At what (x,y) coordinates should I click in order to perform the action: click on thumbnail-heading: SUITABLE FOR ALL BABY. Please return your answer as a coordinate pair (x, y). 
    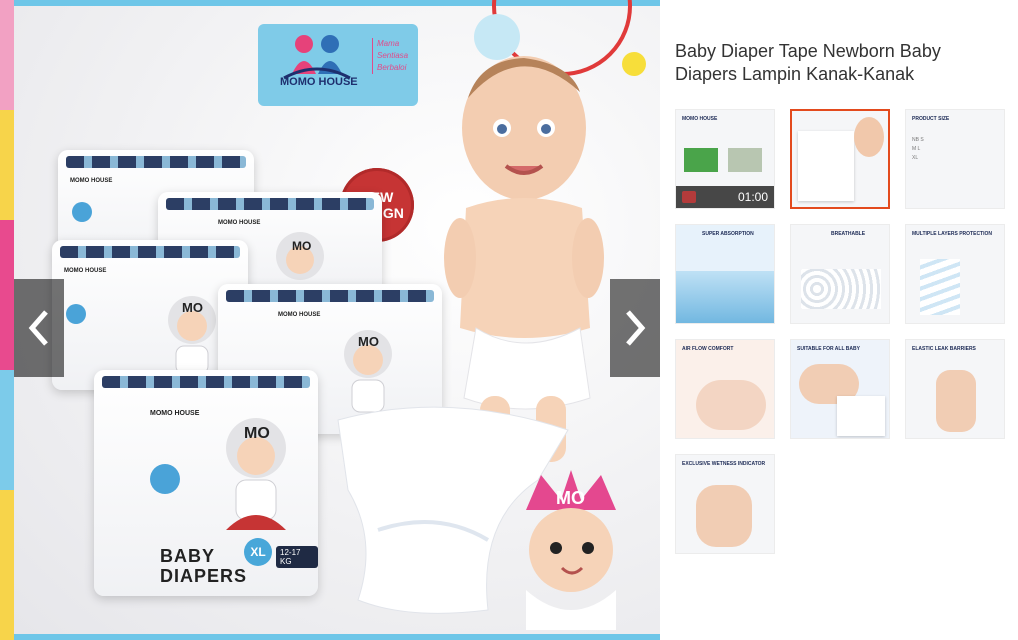
    Looking at the image, I should click on (828, 349).